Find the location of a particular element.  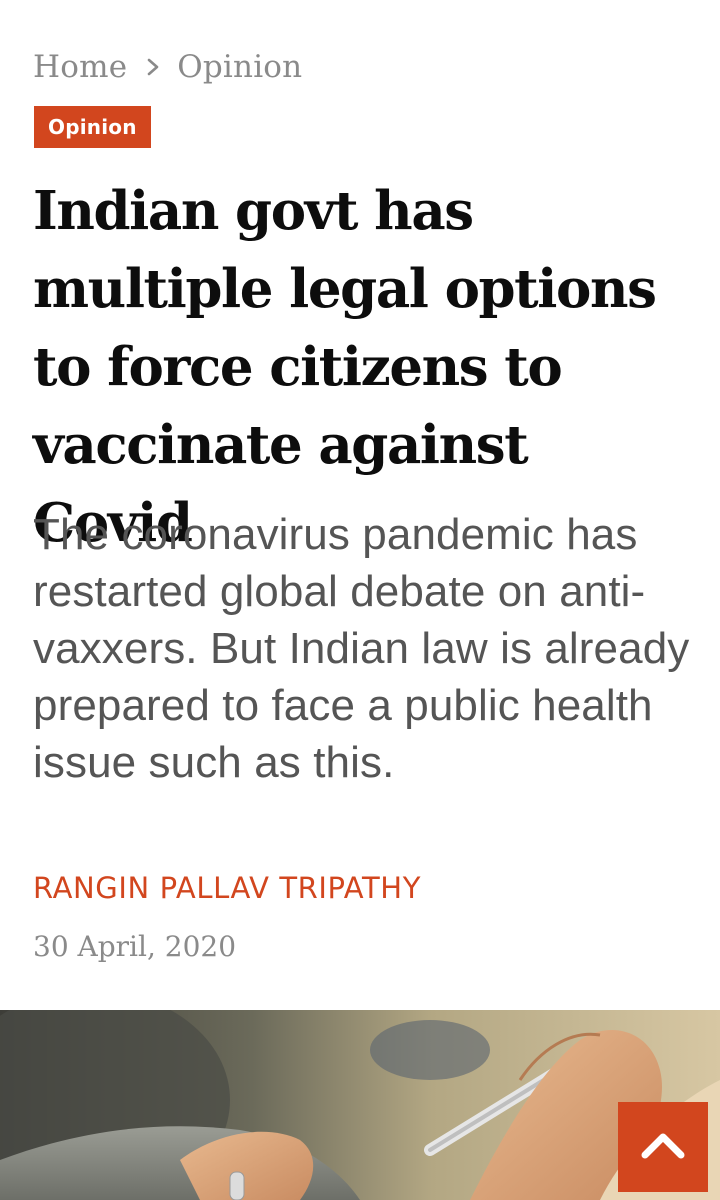

publish-date: 30 April, 2020 is located at coordinates (135, 946).